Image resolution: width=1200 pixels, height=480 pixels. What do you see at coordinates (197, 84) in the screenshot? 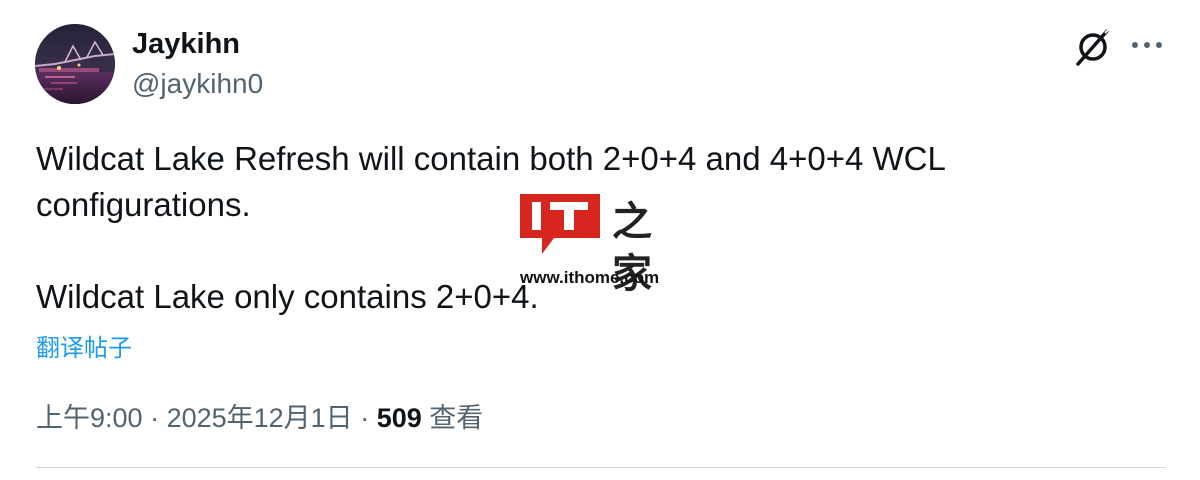
I see `author-handle: @jaykihn0` at bounding box center [197, 84].